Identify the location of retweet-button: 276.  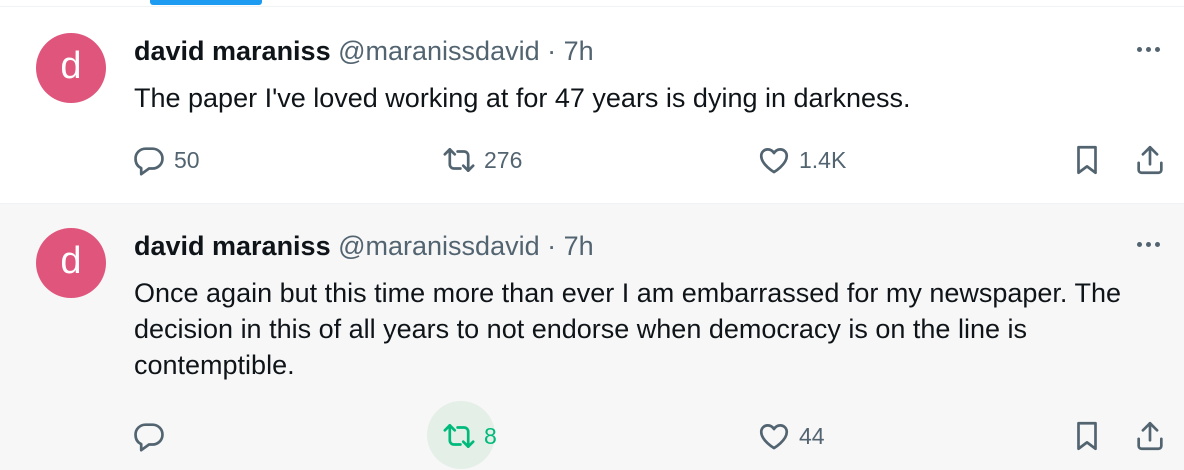
(482, 160).